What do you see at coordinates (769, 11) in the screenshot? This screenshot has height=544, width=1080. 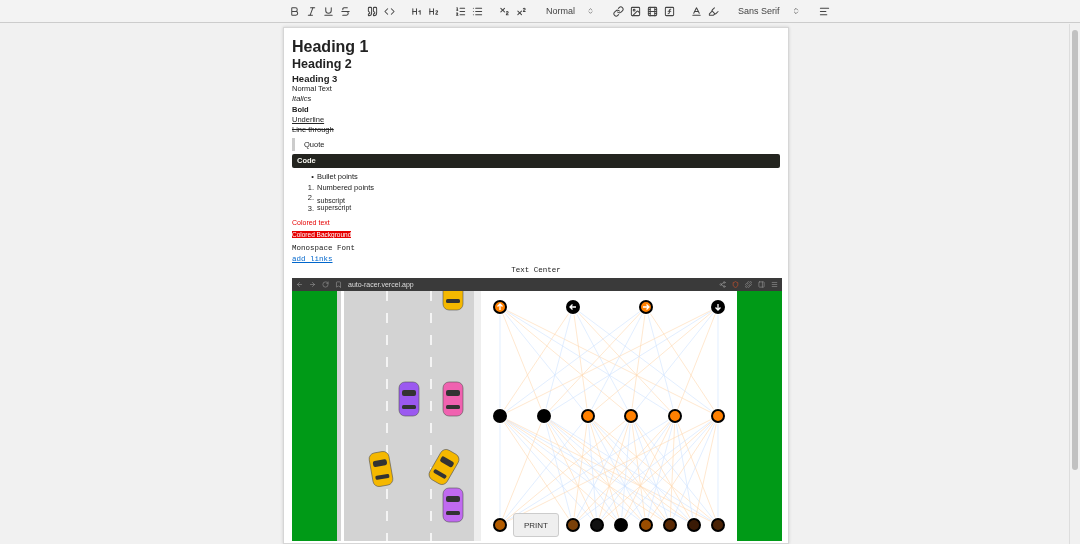 I see `font-dropdown: Sans Serif` at bounding box center [769, 11].